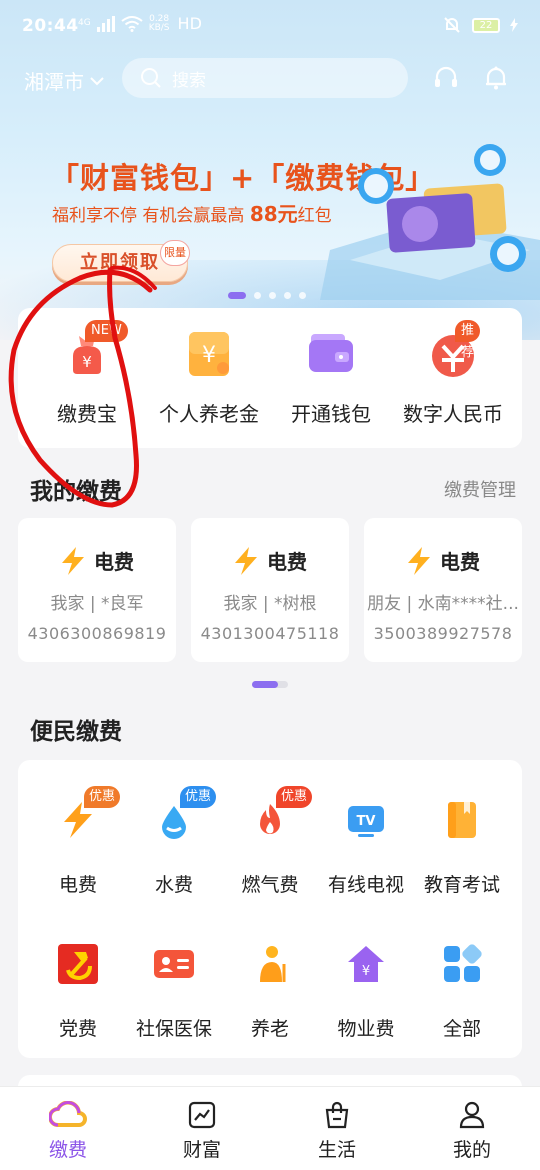 Image resolution: width=540 pixels, height=1170 pixels. Describe the element at coordinates (337, 1131) in the screenshot. I see `tab-life: 生活` at that location.